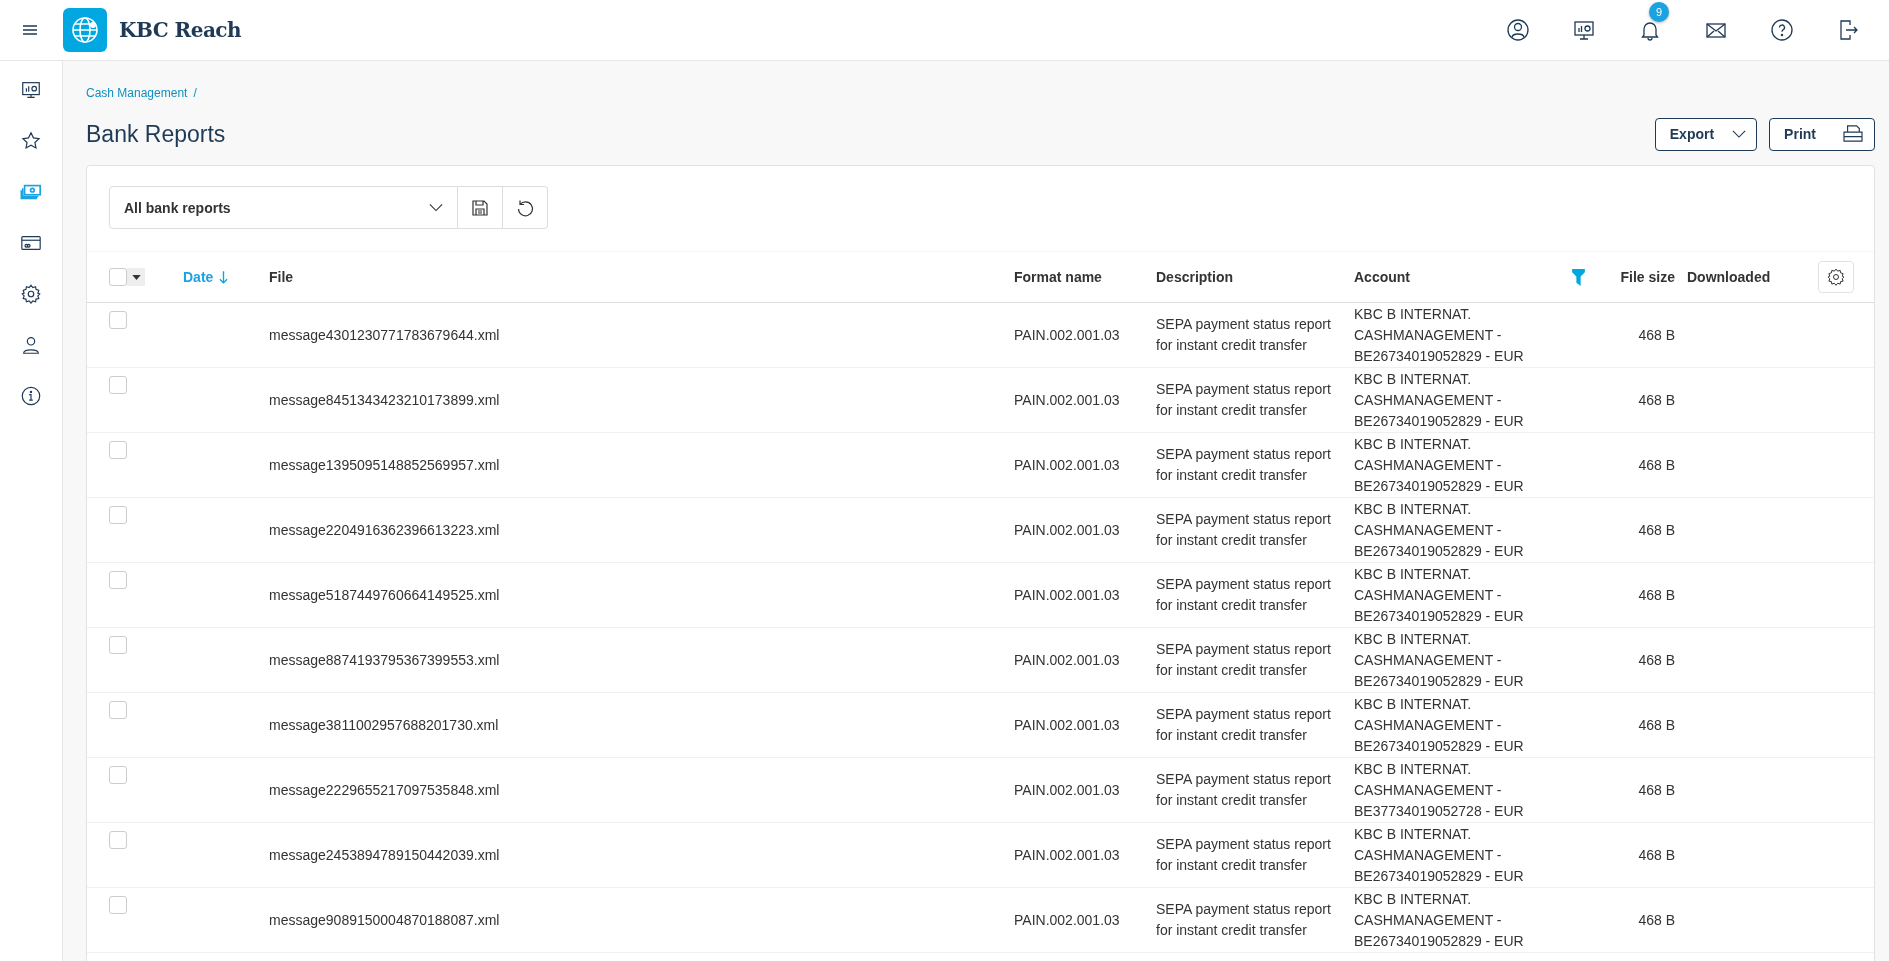  Describe the element at coordinates (1382, 277) in the screenshot. I see `column-header: Account` at that location.